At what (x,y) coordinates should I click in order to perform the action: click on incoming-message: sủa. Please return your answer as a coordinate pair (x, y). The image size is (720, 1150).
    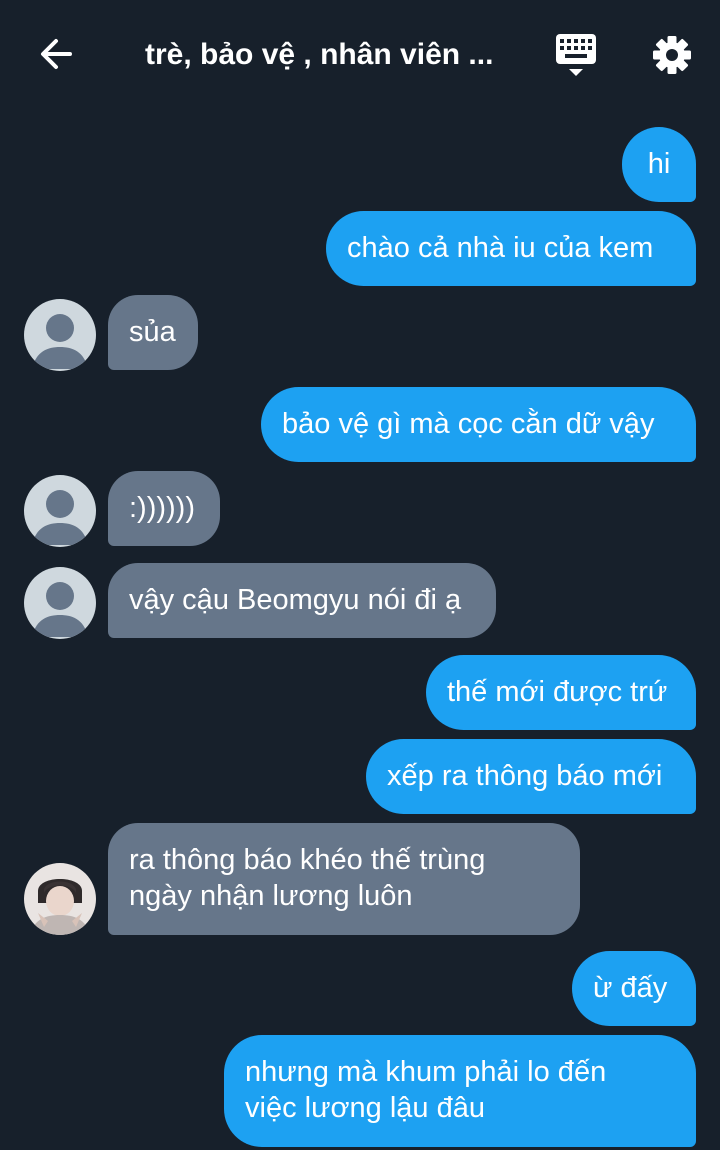
    Looking at the image, I should click on (153, 332).